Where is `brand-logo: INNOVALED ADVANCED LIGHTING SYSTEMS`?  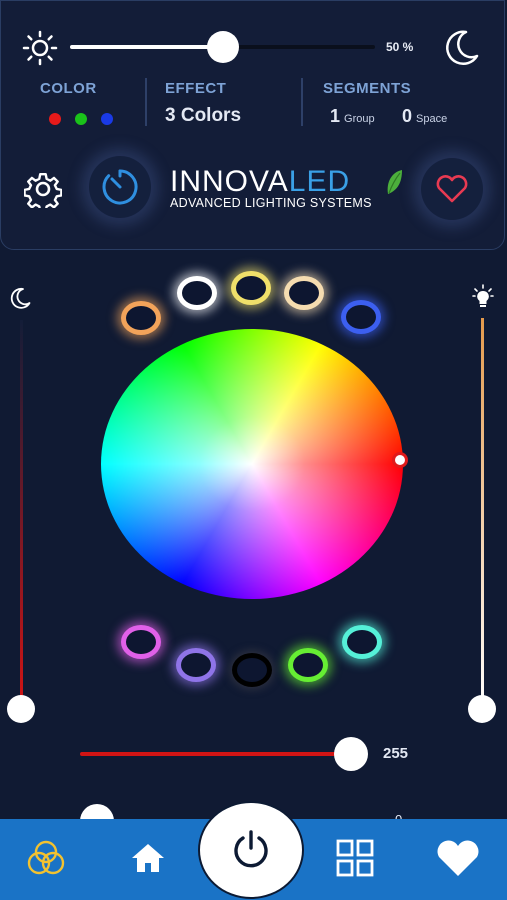
brand-logo: INNOVALED ADVANCED LIGHTING SYSTEMS is located at coordinates (290, 188).